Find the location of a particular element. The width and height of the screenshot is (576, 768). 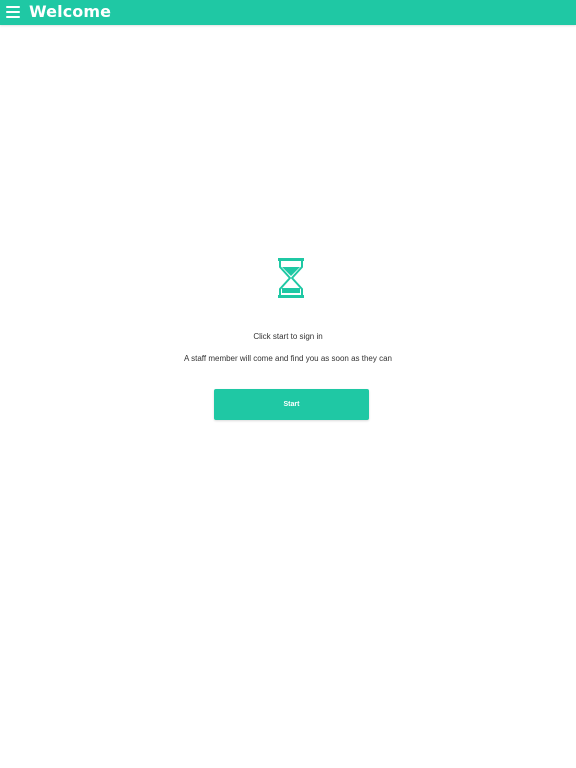

page-title: Welcome is located at coordinates (70, 11).